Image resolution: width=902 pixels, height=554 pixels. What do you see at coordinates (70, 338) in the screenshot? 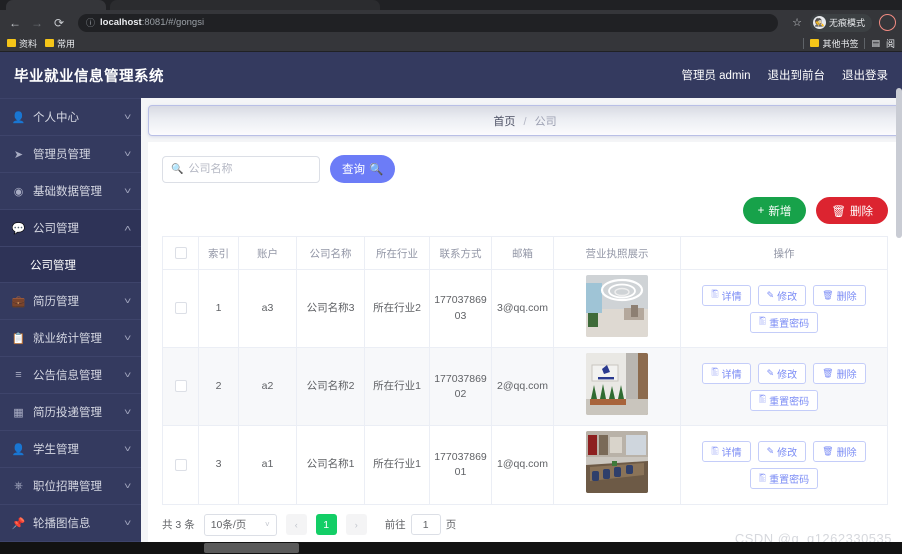
I see `sidebar-item-employment-stats: 📋 就业统计管理 ˅` at bounding box center [70, 338].